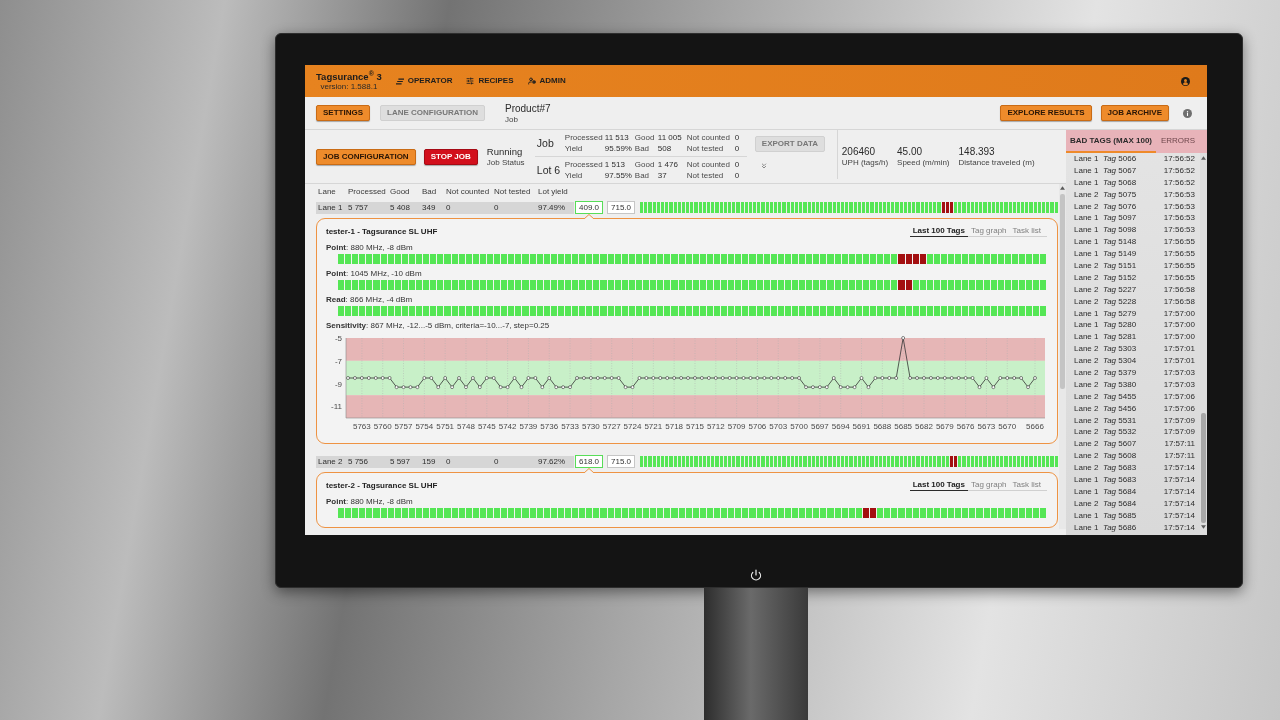 The width and height of the screenshot is (1280, 720). Describe the element at coordinates (400, 192) in the screenshot. I see `column-header: Good` at that location.